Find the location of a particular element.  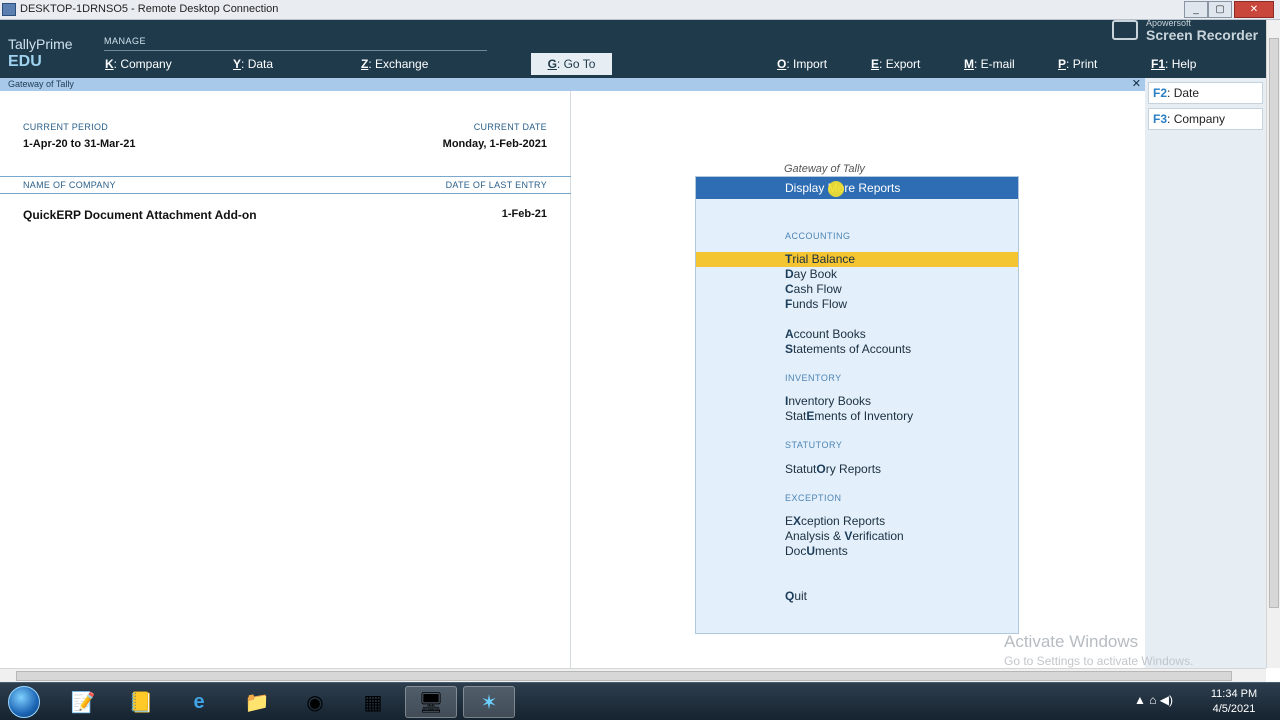

current-period-value: 1-Apr-20 to 31-Mar-21 is located at coordinates (79, 144).